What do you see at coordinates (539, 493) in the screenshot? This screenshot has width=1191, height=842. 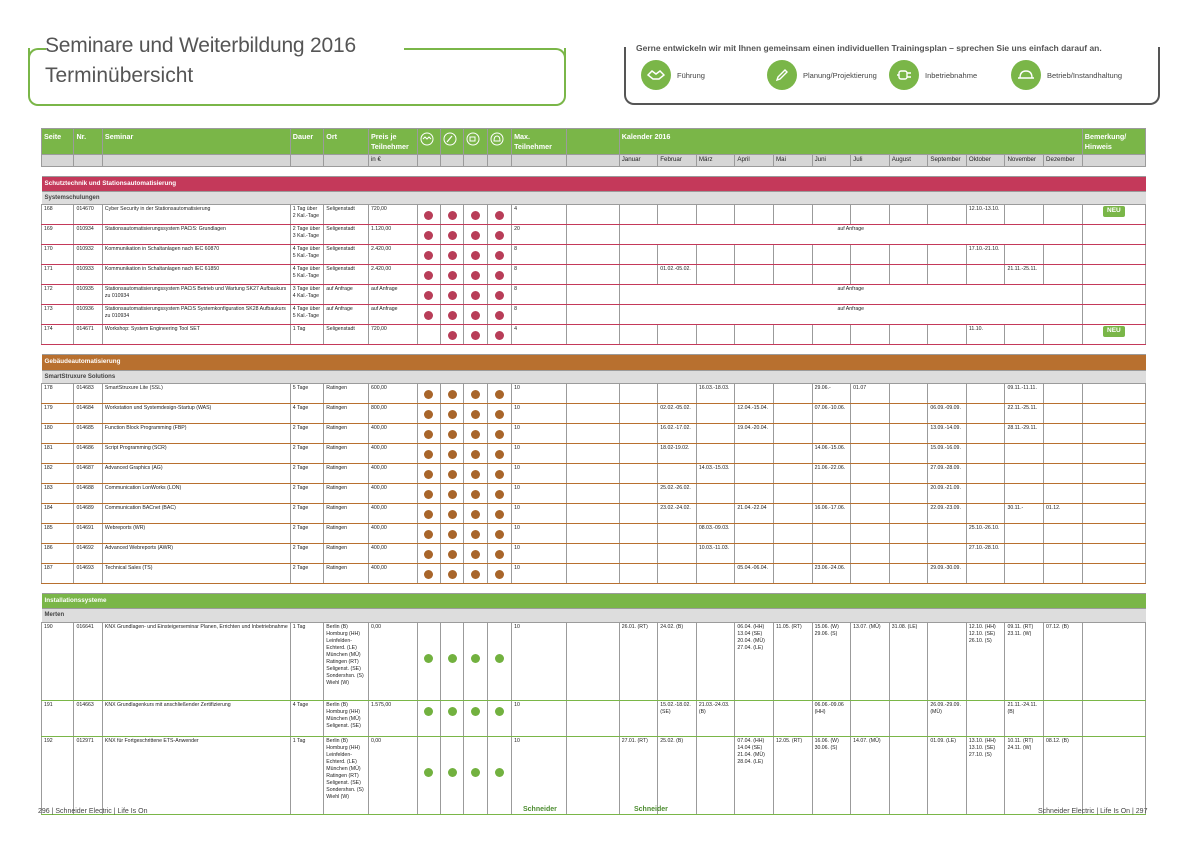 I see `cell-max: 10` at bounding box center [539, 493].